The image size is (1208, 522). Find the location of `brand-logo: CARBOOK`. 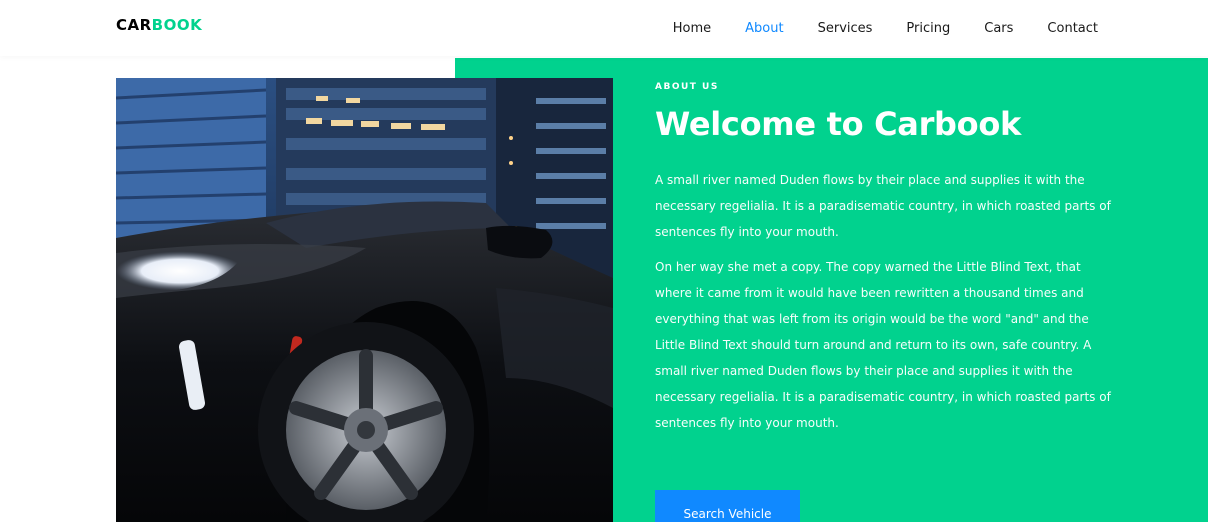

brand-logo: CARBOOK is located at coordinates (159, 25).